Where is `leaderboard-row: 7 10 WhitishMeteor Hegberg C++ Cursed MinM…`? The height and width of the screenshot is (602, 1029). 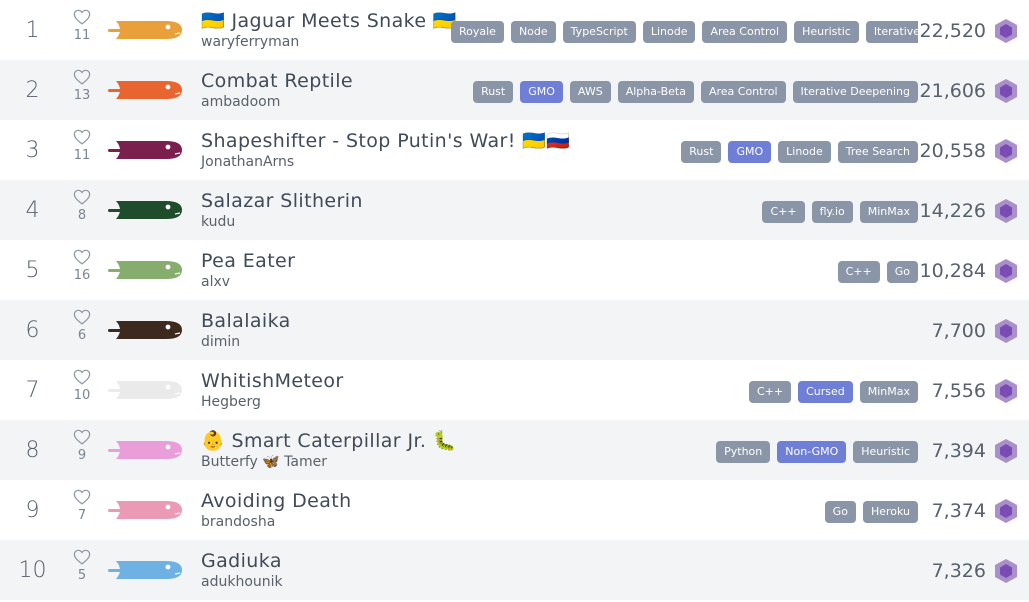
leaderboard-row: 7 10 WhitishMeteor Hegberg C++ Cursed MinM… is located at coordinates (514, 390).